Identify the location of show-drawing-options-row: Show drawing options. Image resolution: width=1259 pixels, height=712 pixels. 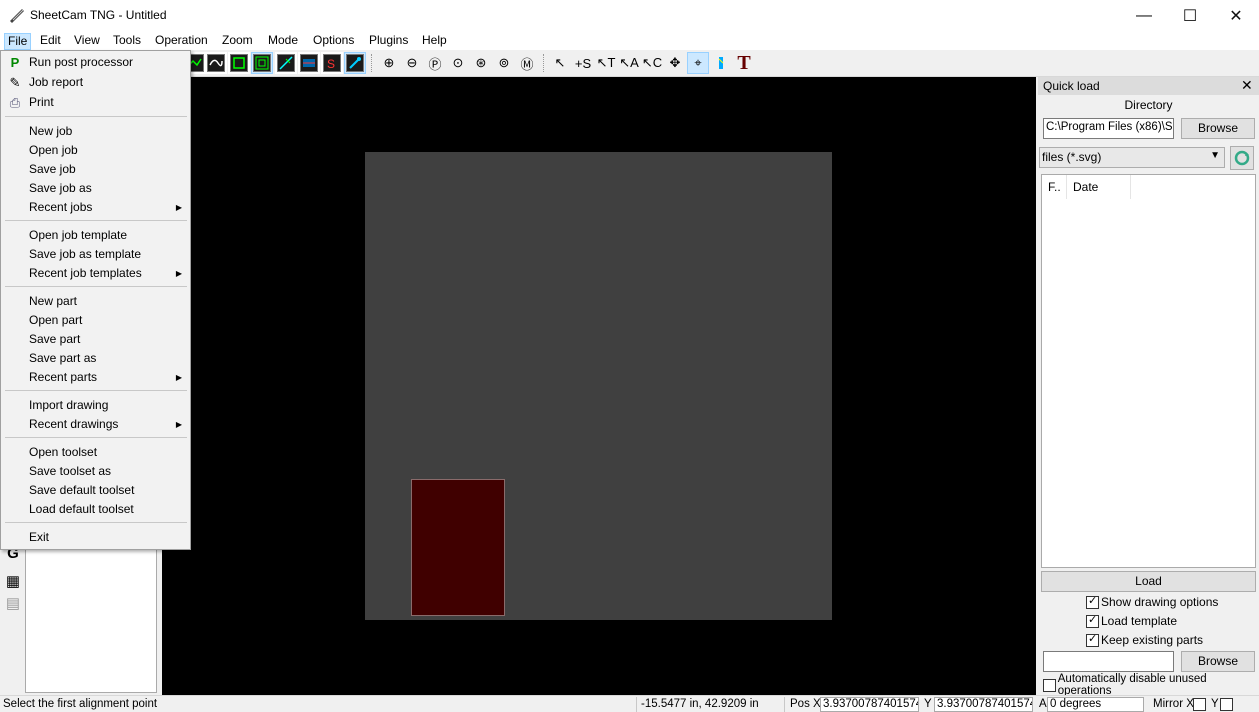
(1152, 602).